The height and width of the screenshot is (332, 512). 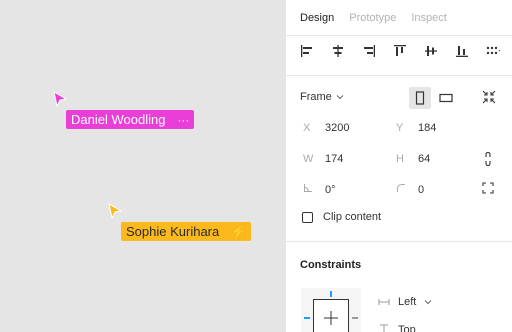 What do you see at coordinates (331, 294) in the screenshot?
I see `top-constraint-marker` at bounding box center [331, 294].